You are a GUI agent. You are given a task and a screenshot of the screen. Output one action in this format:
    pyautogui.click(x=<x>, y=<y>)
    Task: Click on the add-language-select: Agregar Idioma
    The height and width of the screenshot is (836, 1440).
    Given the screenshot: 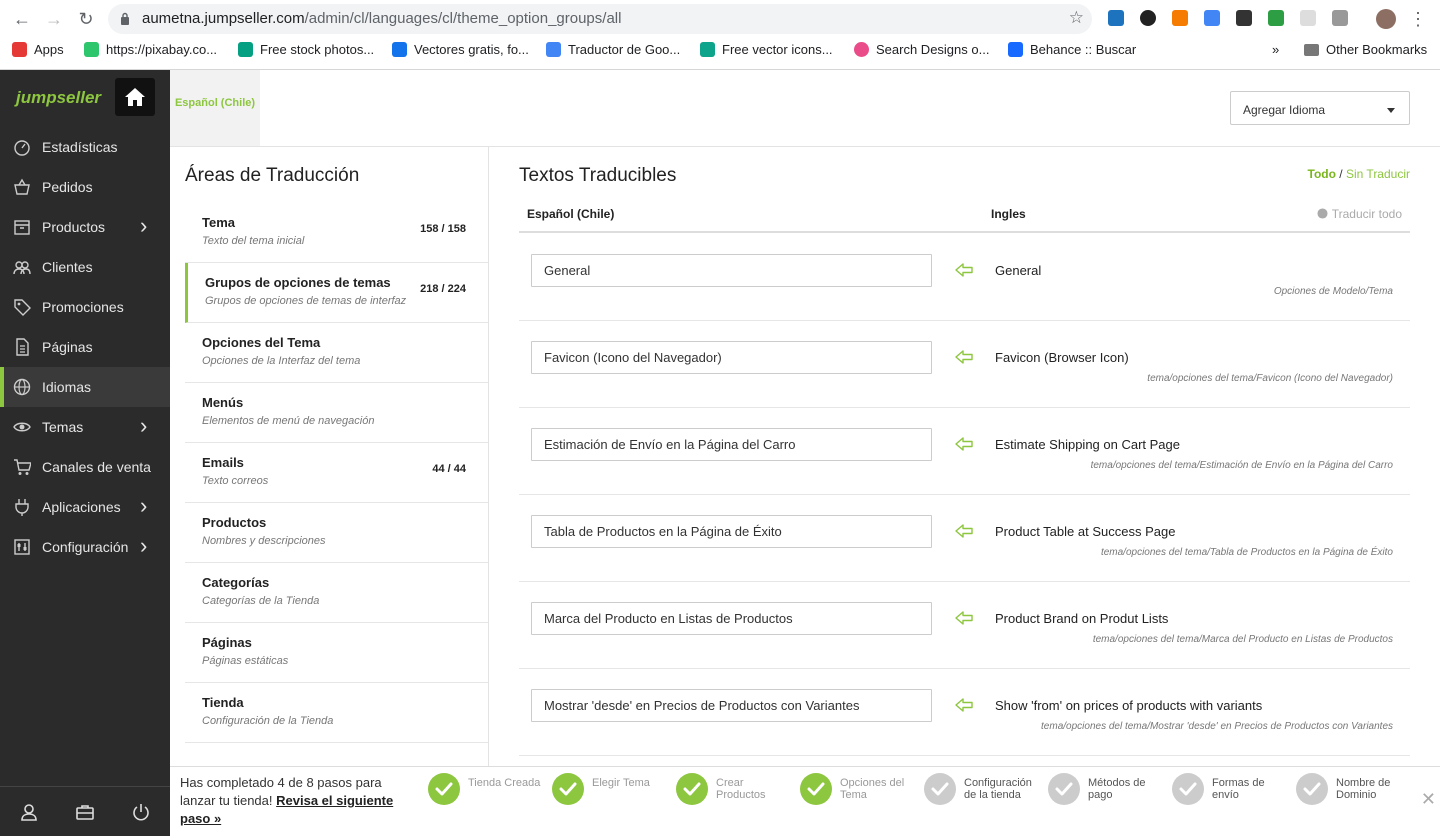 What is the action you would take?
    pyautogui.click(x=1320, y=108)
    